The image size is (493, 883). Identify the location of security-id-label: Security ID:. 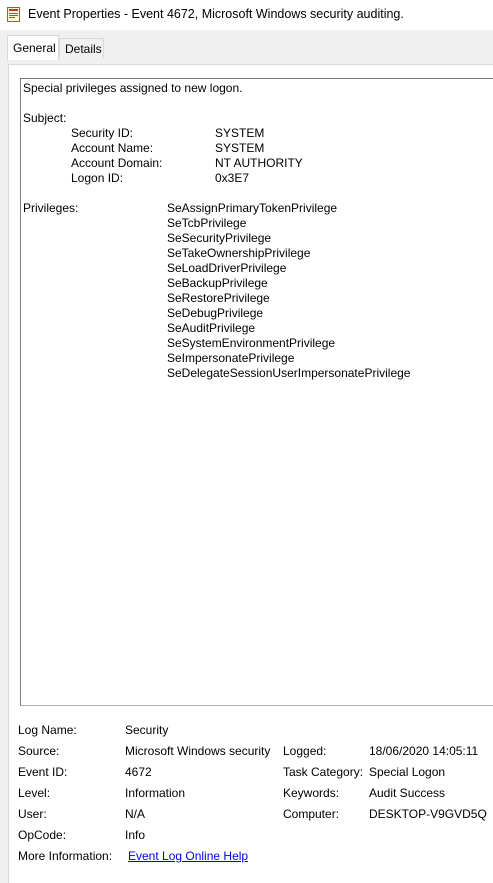
(102, 133).